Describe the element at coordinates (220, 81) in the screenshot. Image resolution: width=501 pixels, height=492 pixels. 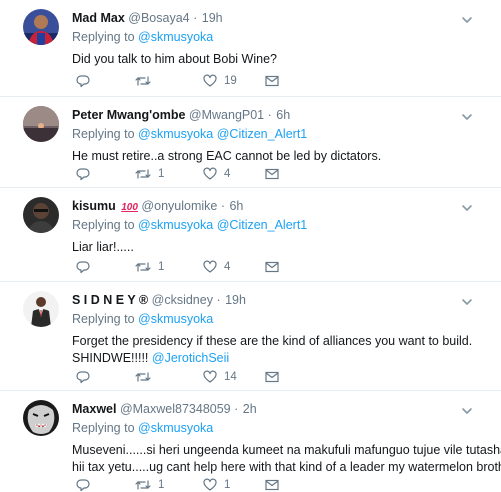
I see `like-button: 19` at that location.